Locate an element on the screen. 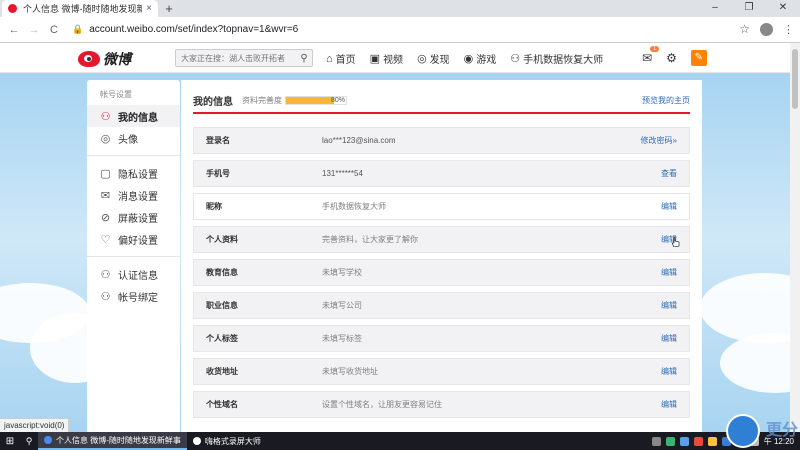  back-button: ← is located at coordinates (14, 30).